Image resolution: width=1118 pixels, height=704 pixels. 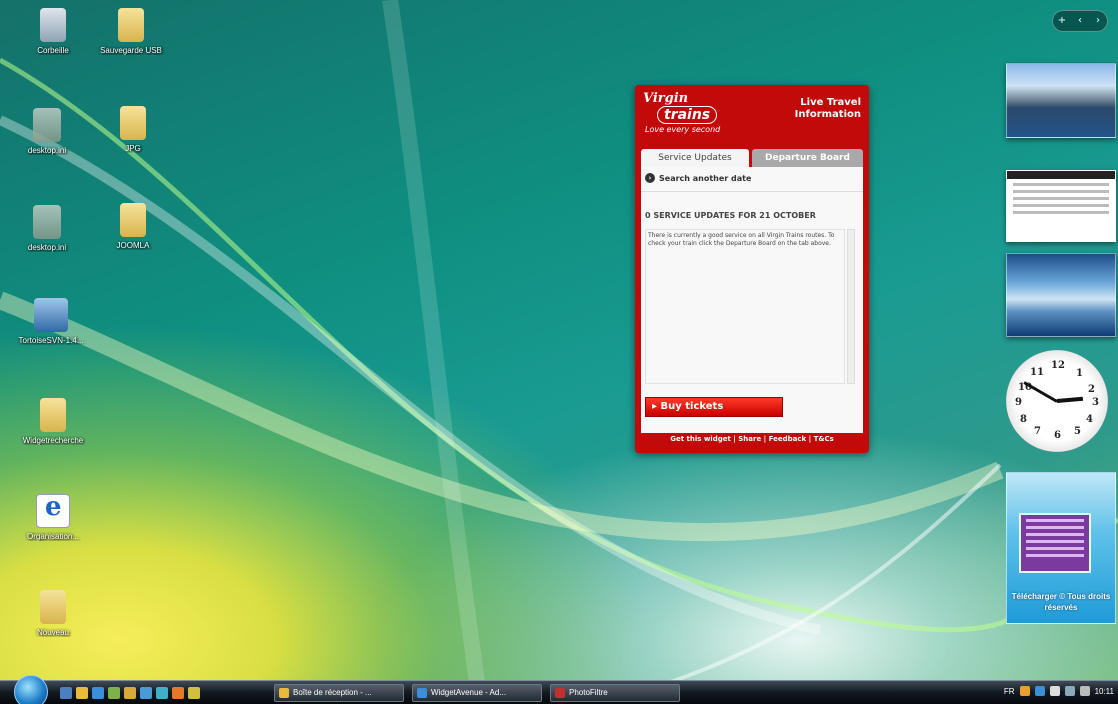 What do you see at coordinates (31, 689) in the screenshot?
I see `start-button` at bounding box center [31, 689].